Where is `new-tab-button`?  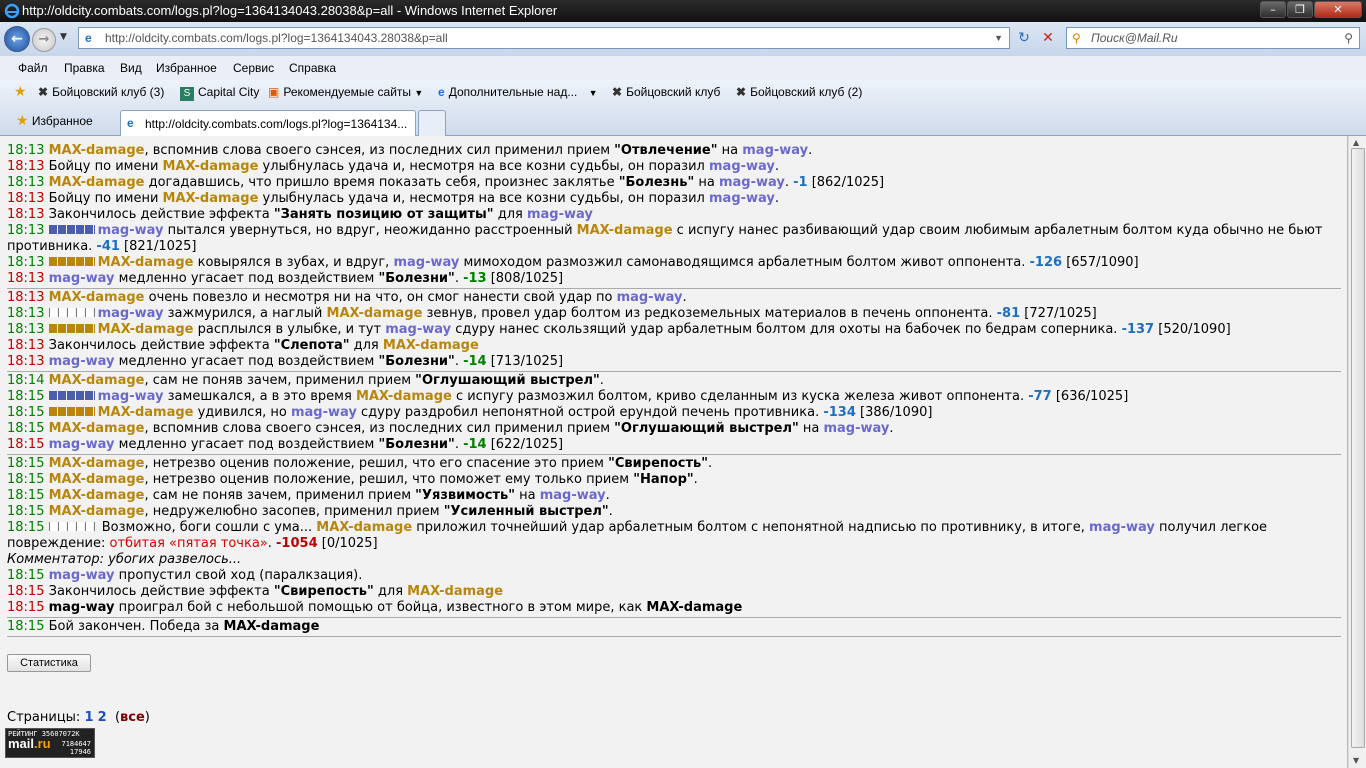
new-tab-button is located at coordinates (432, 123).